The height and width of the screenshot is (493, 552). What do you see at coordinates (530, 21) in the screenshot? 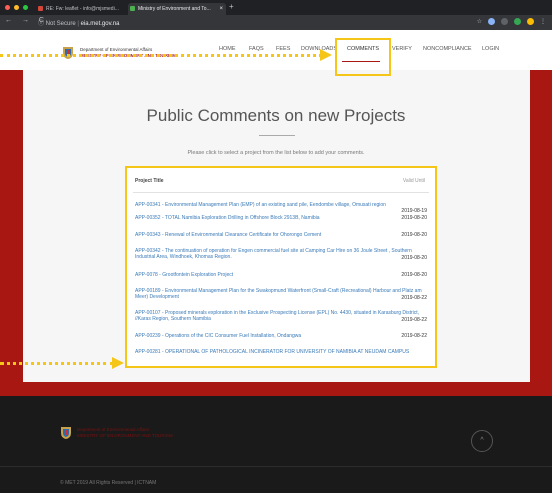
I see `profile-avatar-icon` at bounding box center [530, 21].